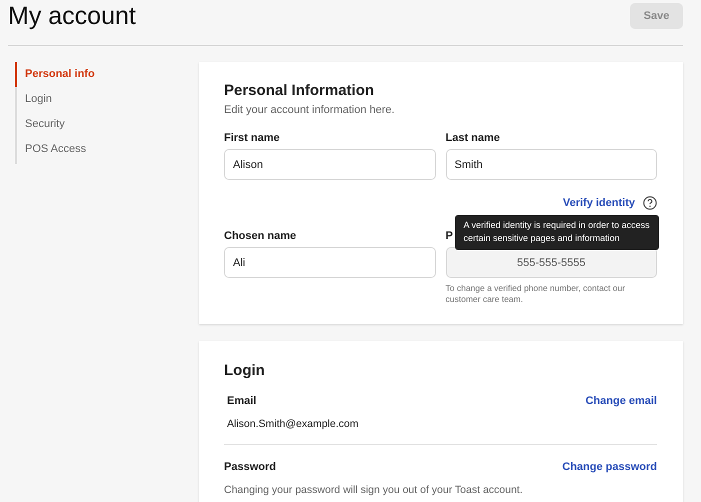 The height and width of the screenshot is (502, 701). What do you see at coordinates (252, 138) in the screenshot?
I see `field-label: First name` at bounding box center [252, 138].